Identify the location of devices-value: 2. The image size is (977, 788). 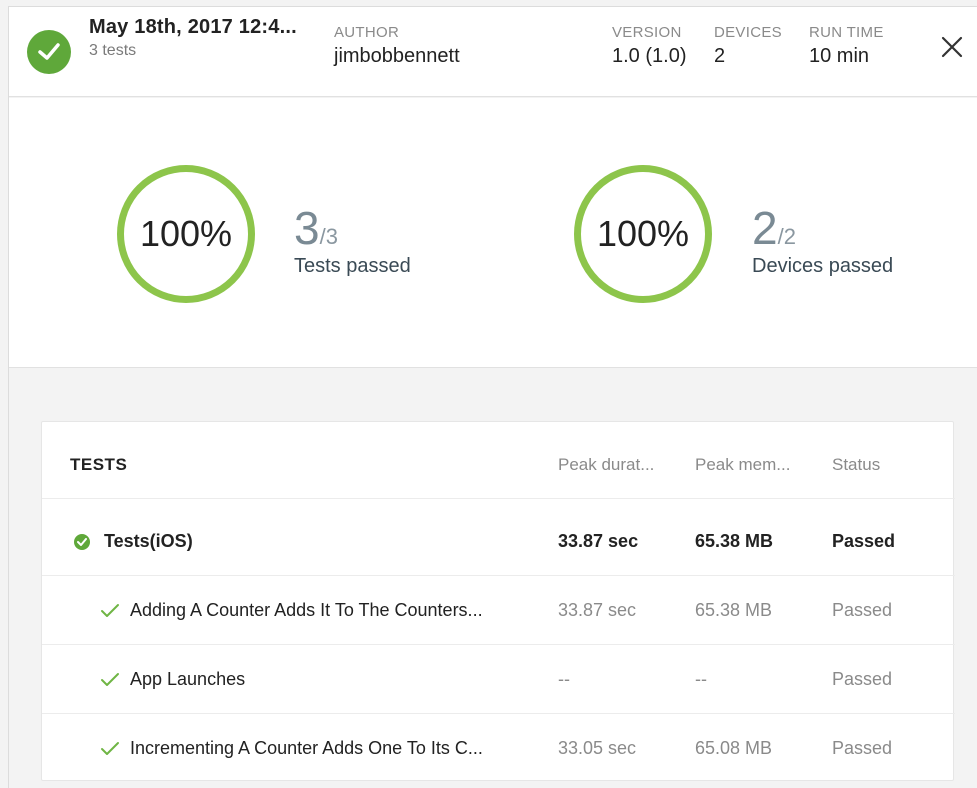
(720, 56).